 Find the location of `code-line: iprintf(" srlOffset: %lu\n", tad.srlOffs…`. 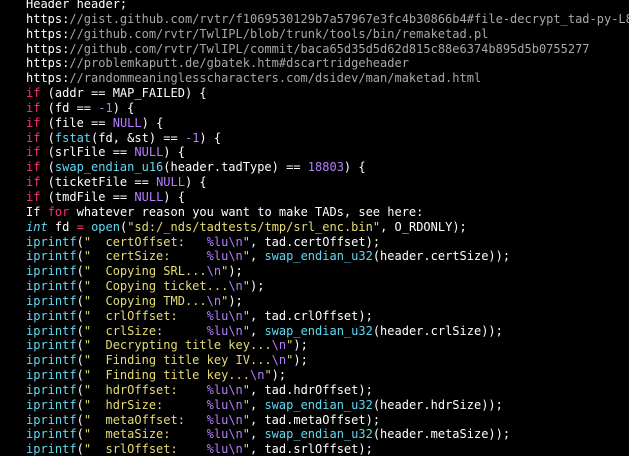

code-line: iprintf(" srlOffset: %lu\n", tad.srlOffs… is located at coordinates (327, 449).